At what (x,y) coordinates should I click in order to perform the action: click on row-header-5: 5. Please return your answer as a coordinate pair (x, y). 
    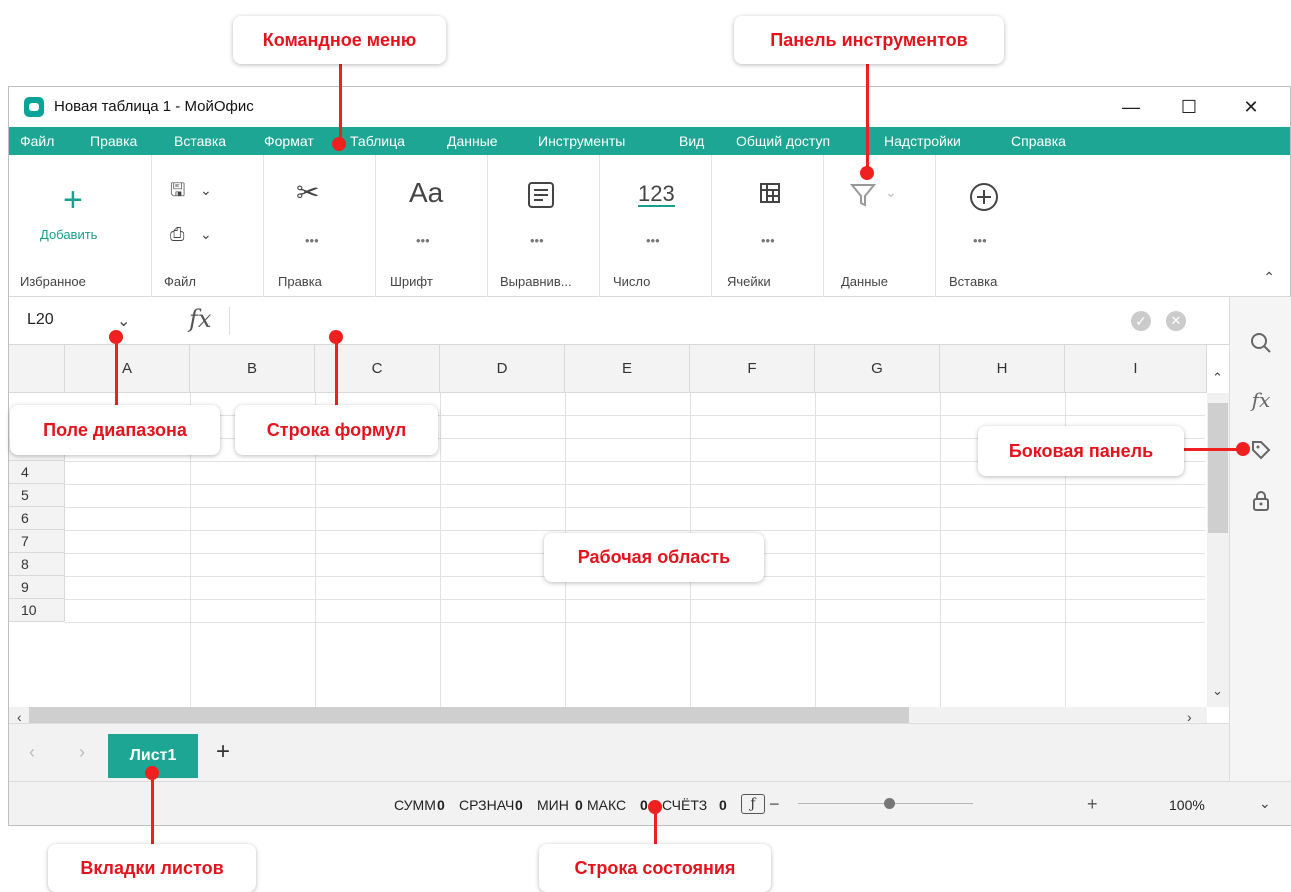
    Looking at the image, I should click on (37, 495).